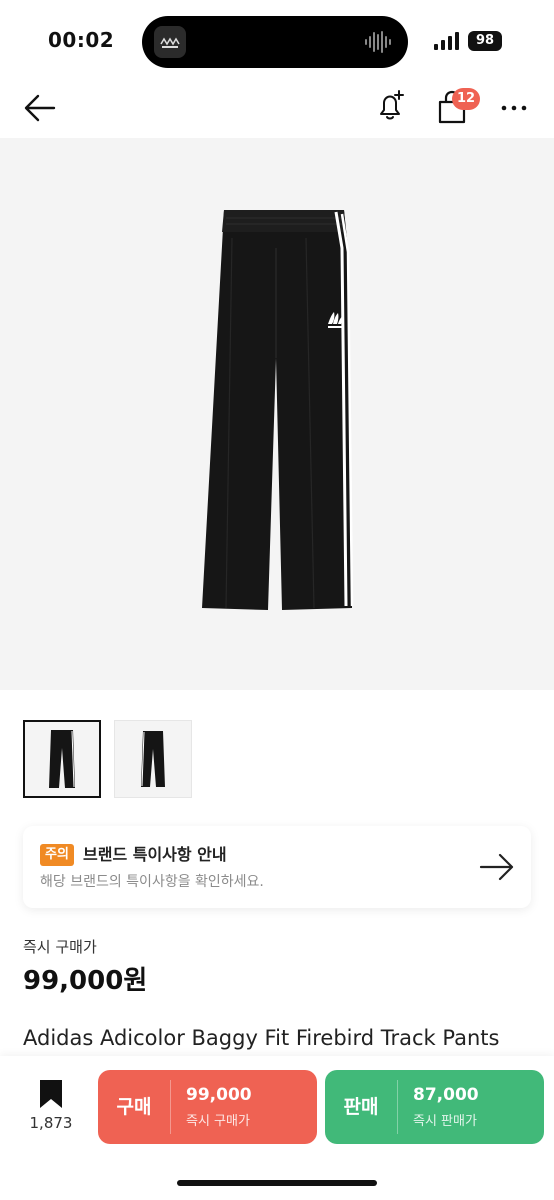 The image size is (554, 1200). Describe the element at coordinates (51, 1123) in the screenshot. I see `bookmark-count: 1,873` at that location.